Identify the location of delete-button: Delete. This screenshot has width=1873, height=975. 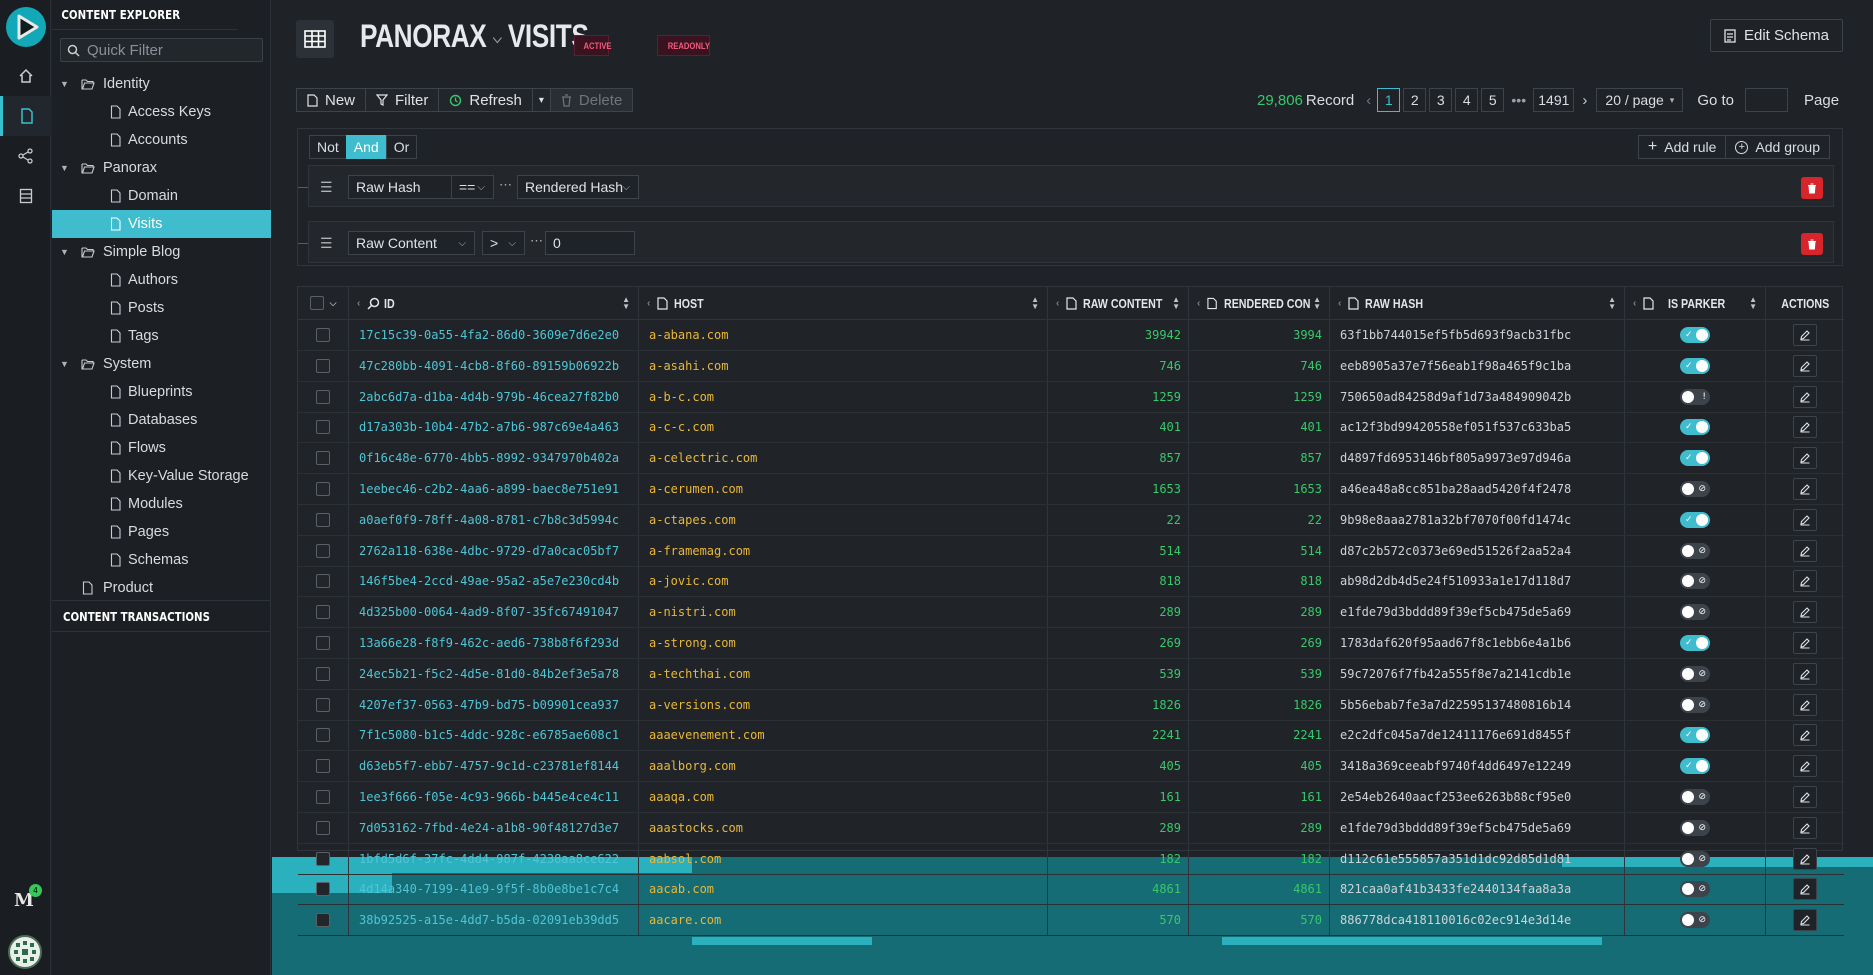
(592, 100).